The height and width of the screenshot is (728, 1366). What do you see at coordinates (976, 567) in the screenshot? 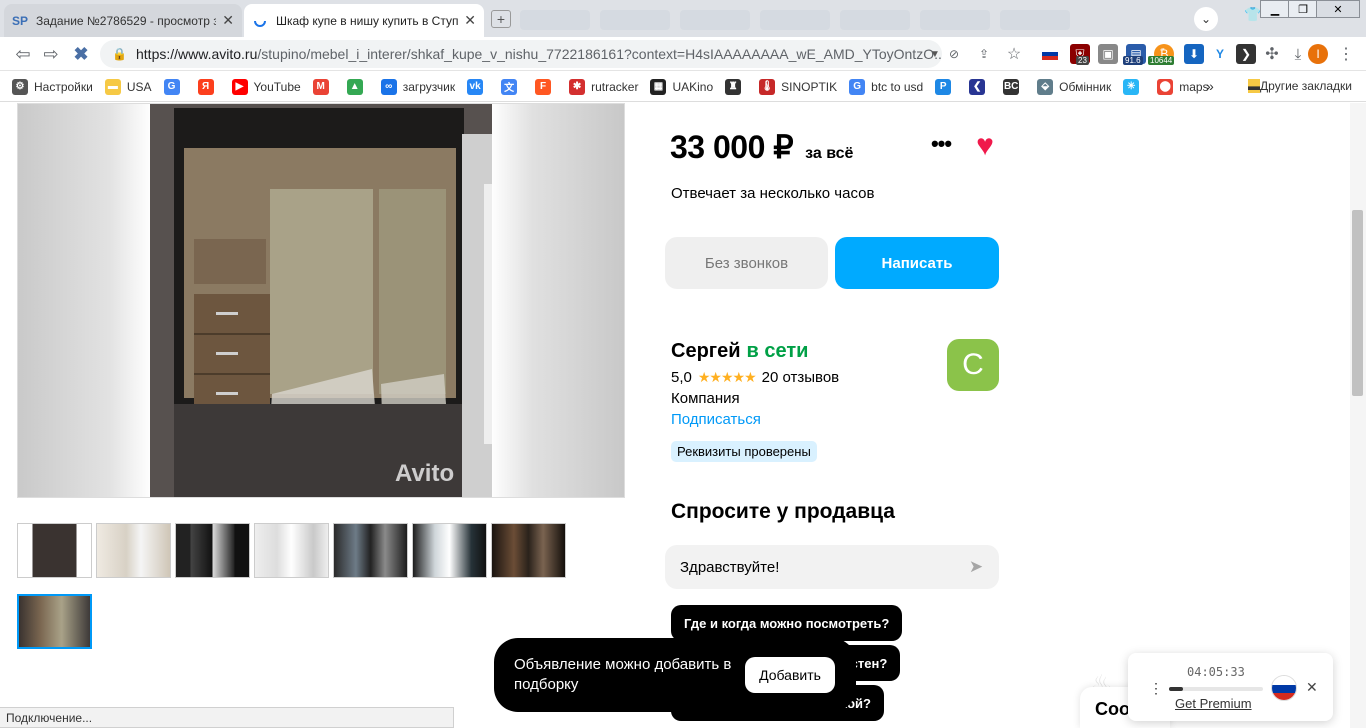
I see `send-arrow-icon: ➤` at bounding box center [976, 567].